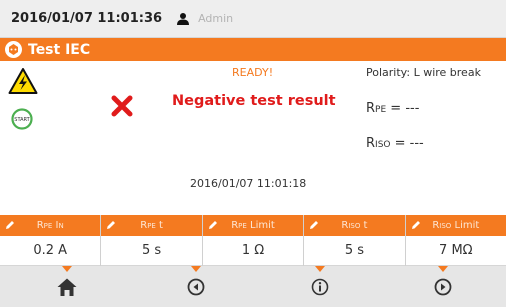 The image size is (506, 307). I want to click on home-icon, so click(67, 287).